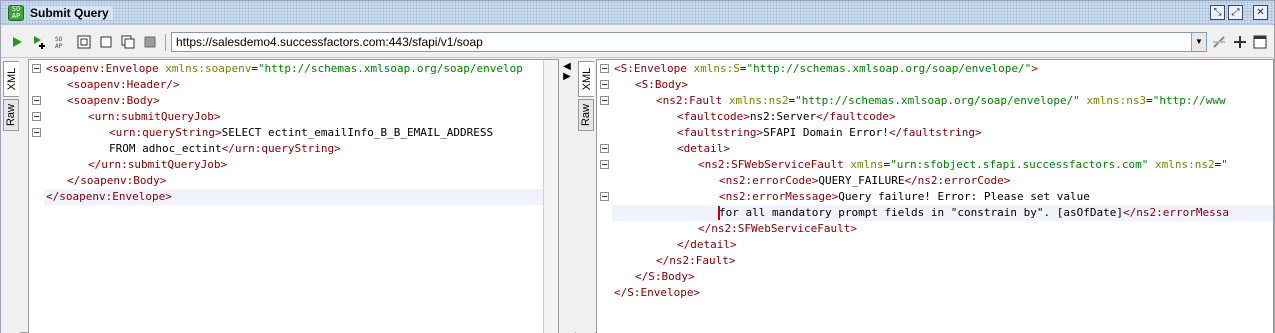 The height and width of the screenshot is (333, 1275). I want to click on code-token: </faultstring>, so click(935, 132).